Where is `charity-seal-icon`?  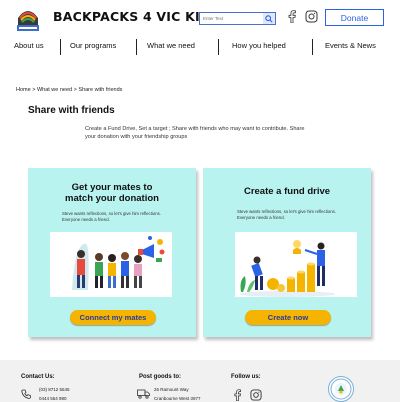
charity-seal-icon is located at coordinates (341, 389).